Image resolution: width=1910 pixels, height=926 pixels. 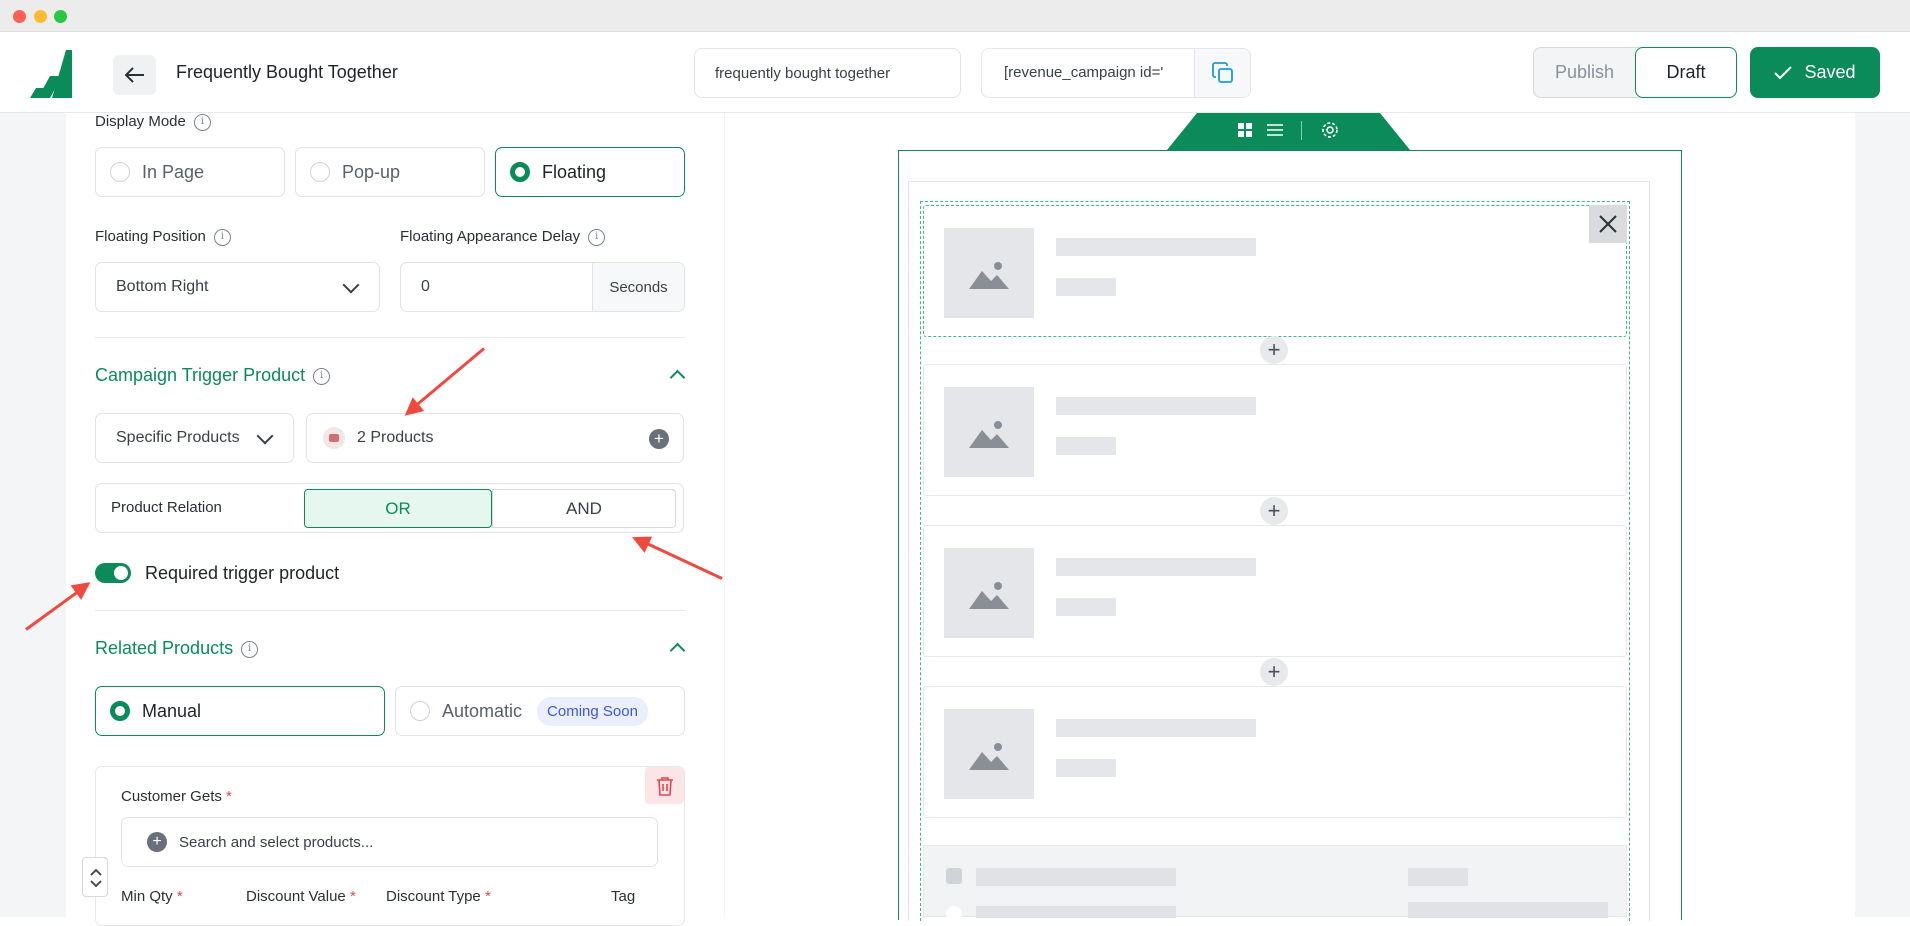 What do you see at coordinates (398, 508) in the screenshot?
I see `relation-or-button: OR` at bounding box center [398, 508].